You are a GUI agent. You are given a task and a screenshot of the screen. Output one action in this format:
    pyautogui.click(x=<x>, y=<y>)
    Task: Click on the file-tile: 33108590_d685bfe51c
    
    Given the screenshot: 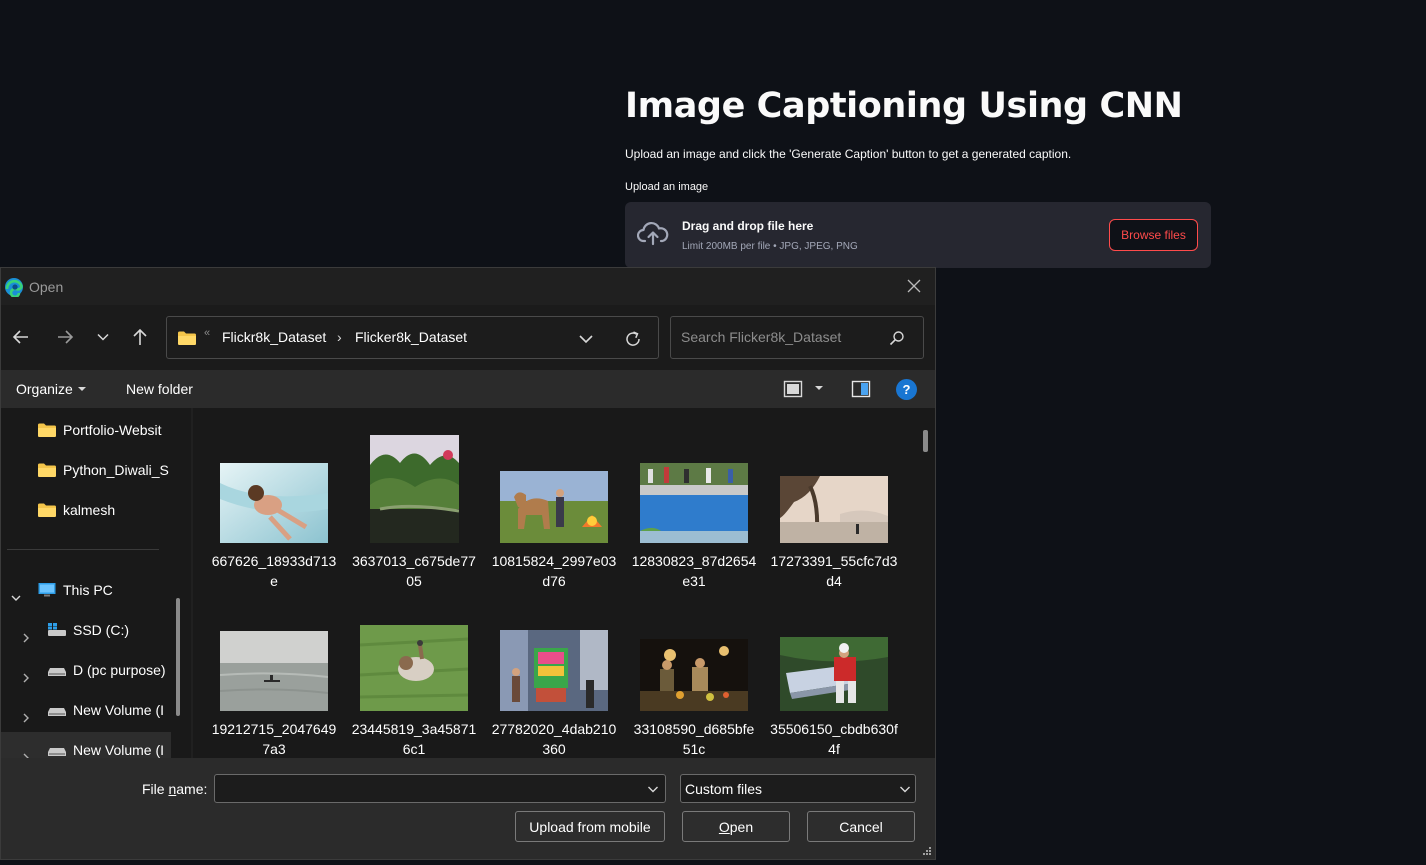 What is the action you would take?
    pyautogui.click(x=694, y=670)
    